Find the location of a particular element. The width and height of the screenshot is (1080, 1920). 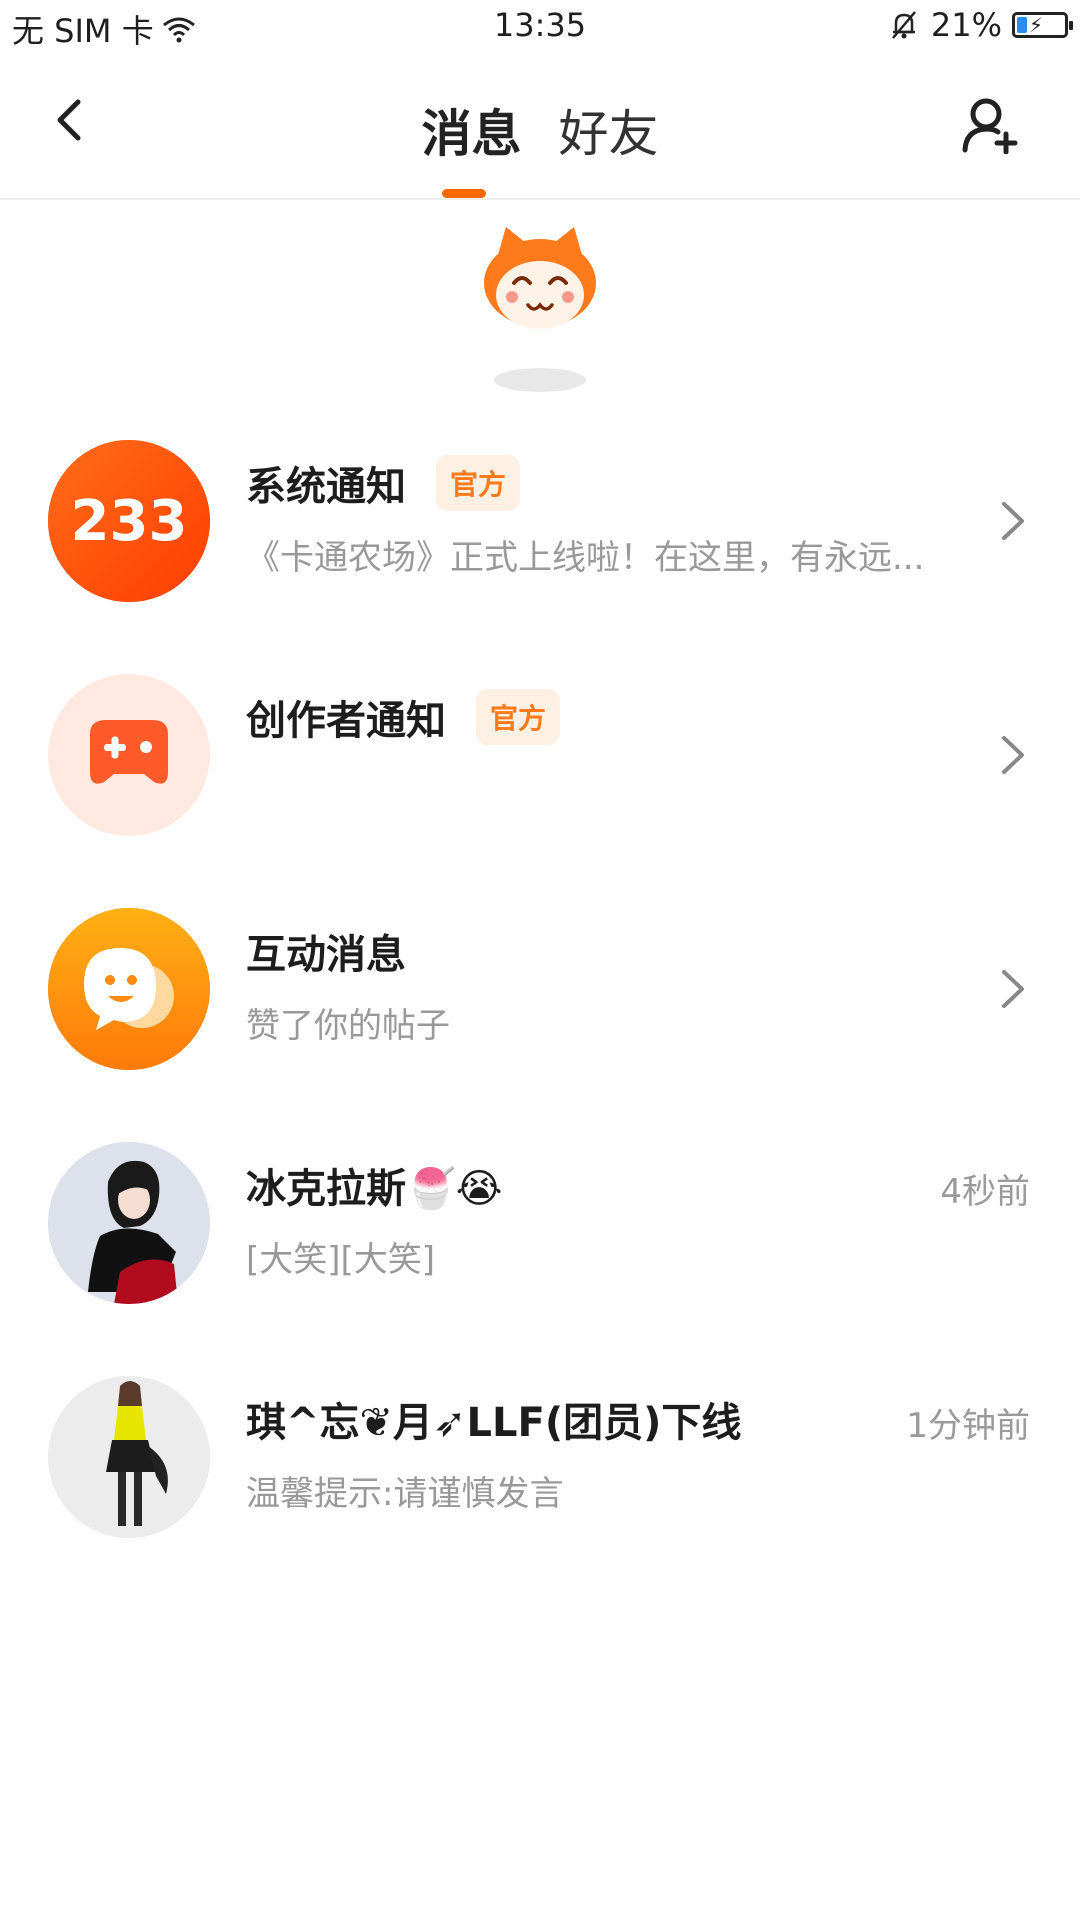

title-row: 冰克拉斯🍧😭 is located at coordinates (374, 1185).